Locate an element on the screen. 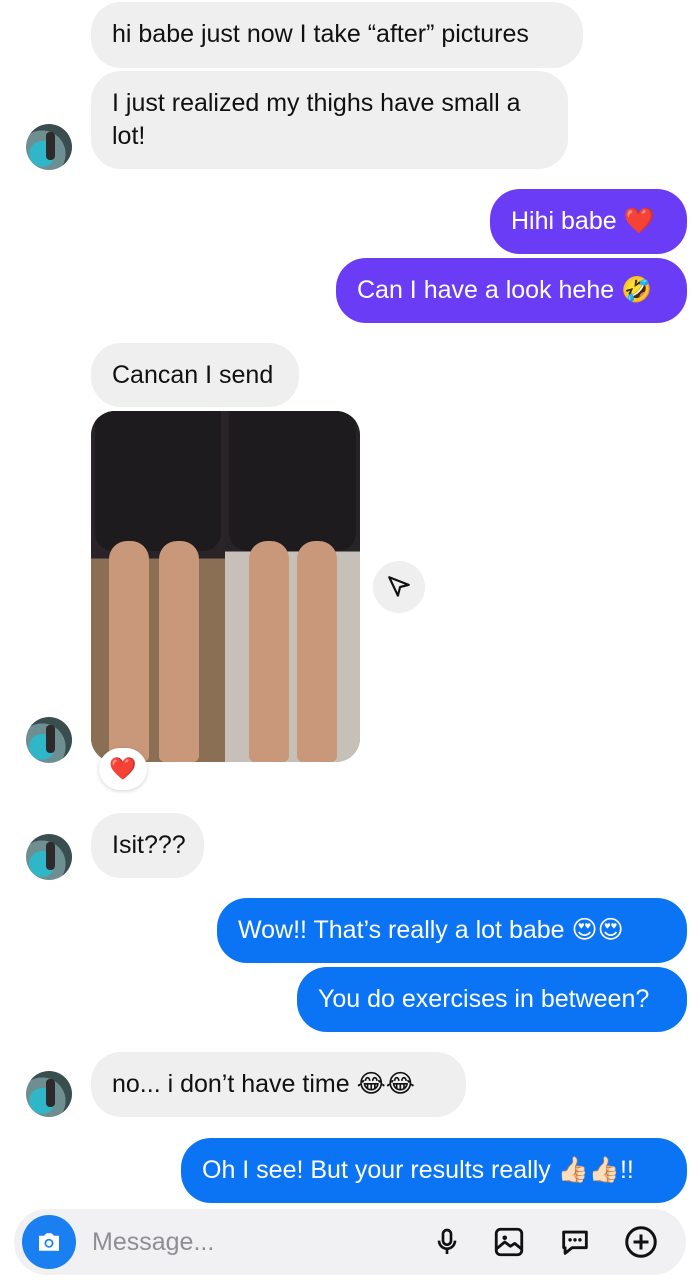 This screenshot has height=1280, width=700. message-composer is located at coordinates (350, 1242).